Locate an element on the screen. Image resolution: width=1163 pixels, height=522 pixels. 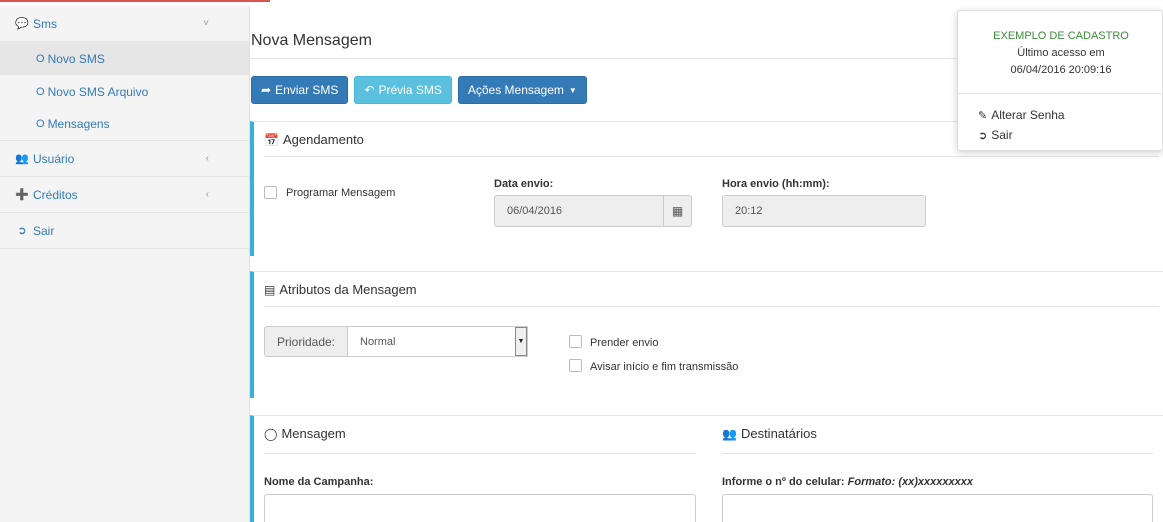
priority-label: Prioridade: is located at coordinates (306, 341).